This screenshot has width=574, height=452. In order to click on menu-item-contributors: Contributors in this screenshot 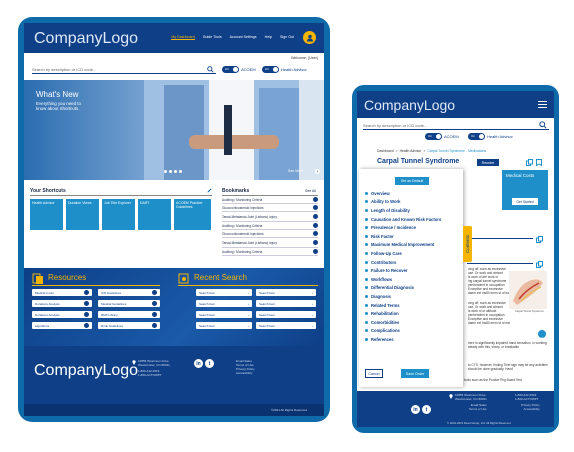, I will do `click(403, 262)`.